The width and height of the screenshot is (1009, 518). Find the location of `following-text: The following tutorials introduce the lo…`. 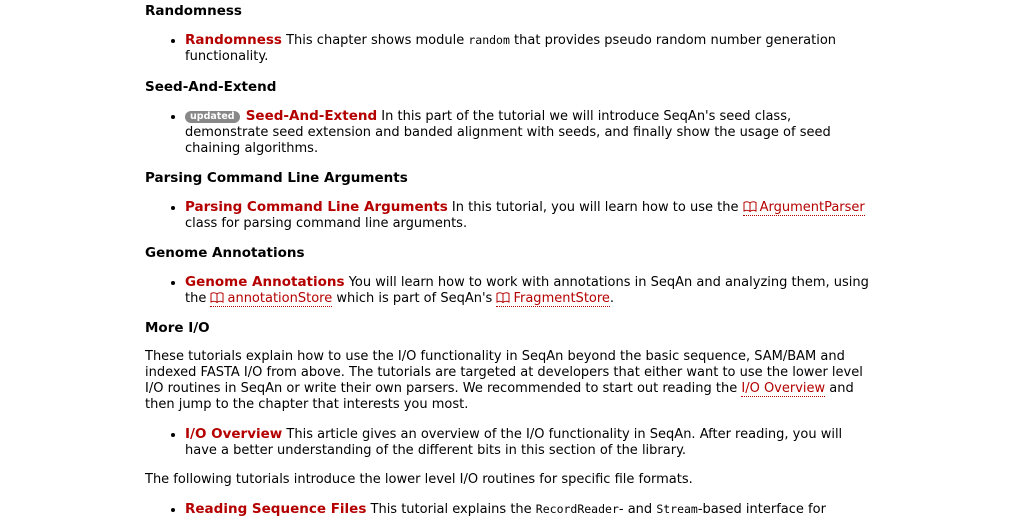

following-text: The following tutorials introduce the lo… is located at coordinates (419, 479).